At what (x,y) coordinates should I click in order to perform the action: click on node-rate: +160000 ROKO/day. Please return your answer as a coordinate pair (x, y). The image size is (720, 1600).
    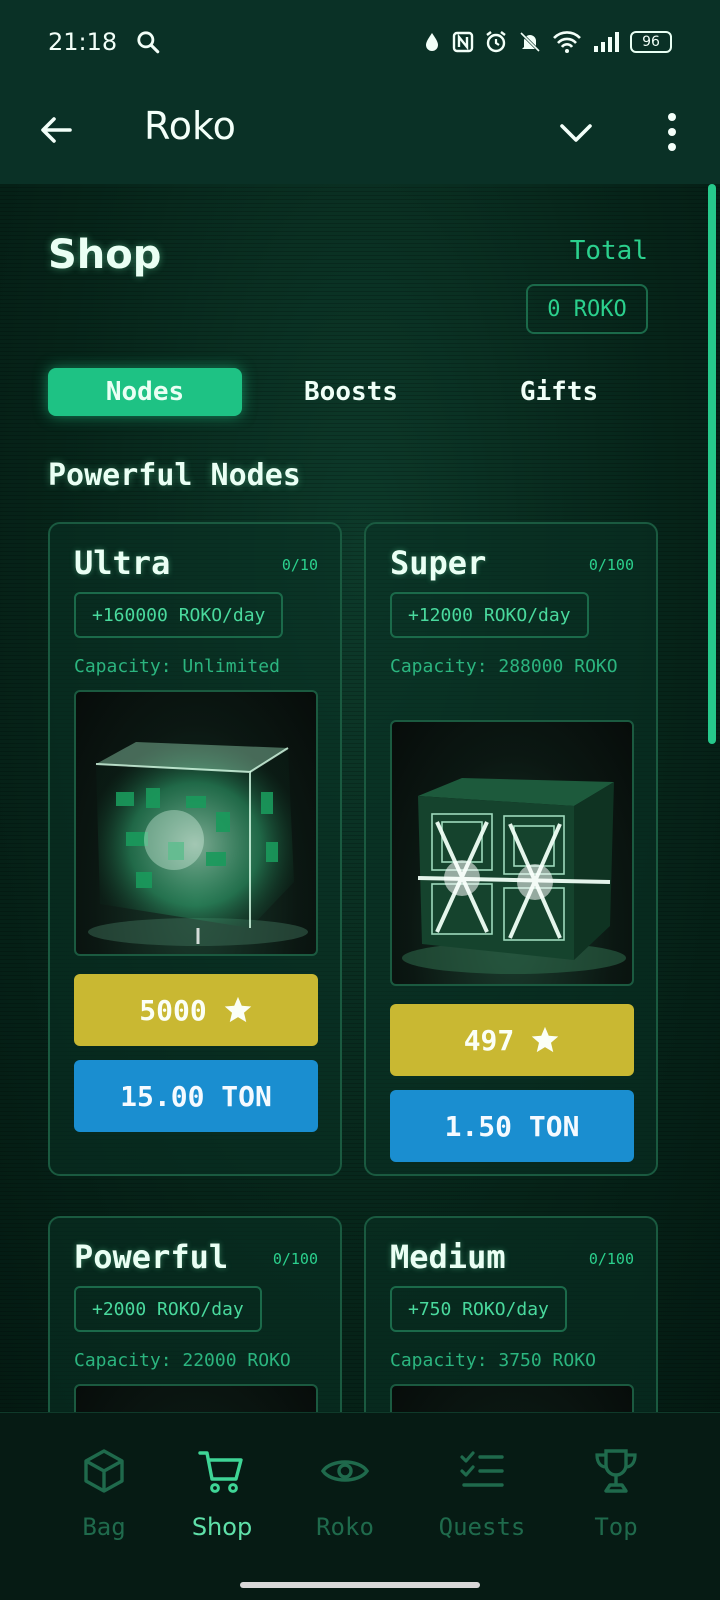
    Looking at the image, I should click on (179, 615).